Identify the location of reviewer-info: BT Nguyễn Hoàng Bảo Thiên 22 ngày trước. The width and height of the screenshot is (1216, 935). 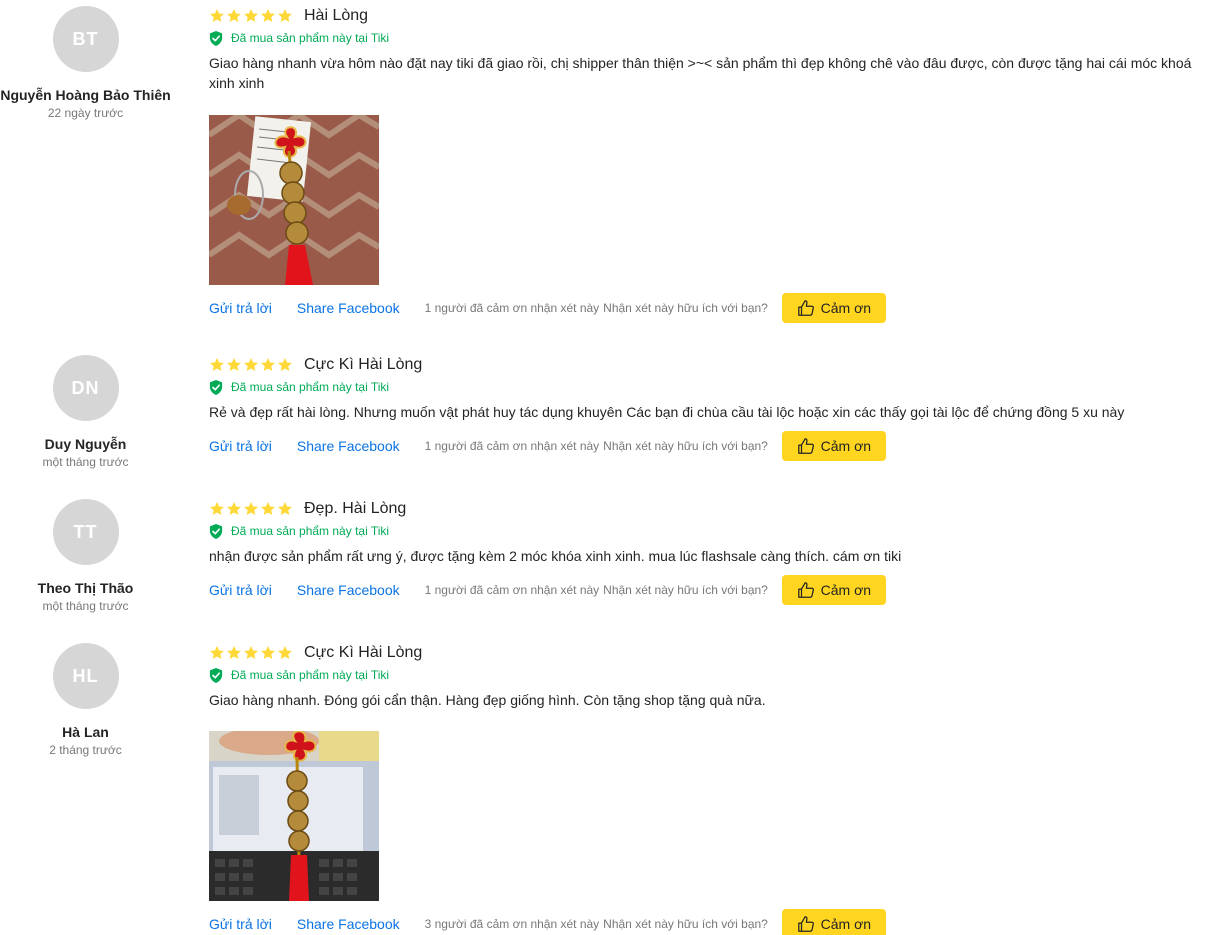
(85, 63).